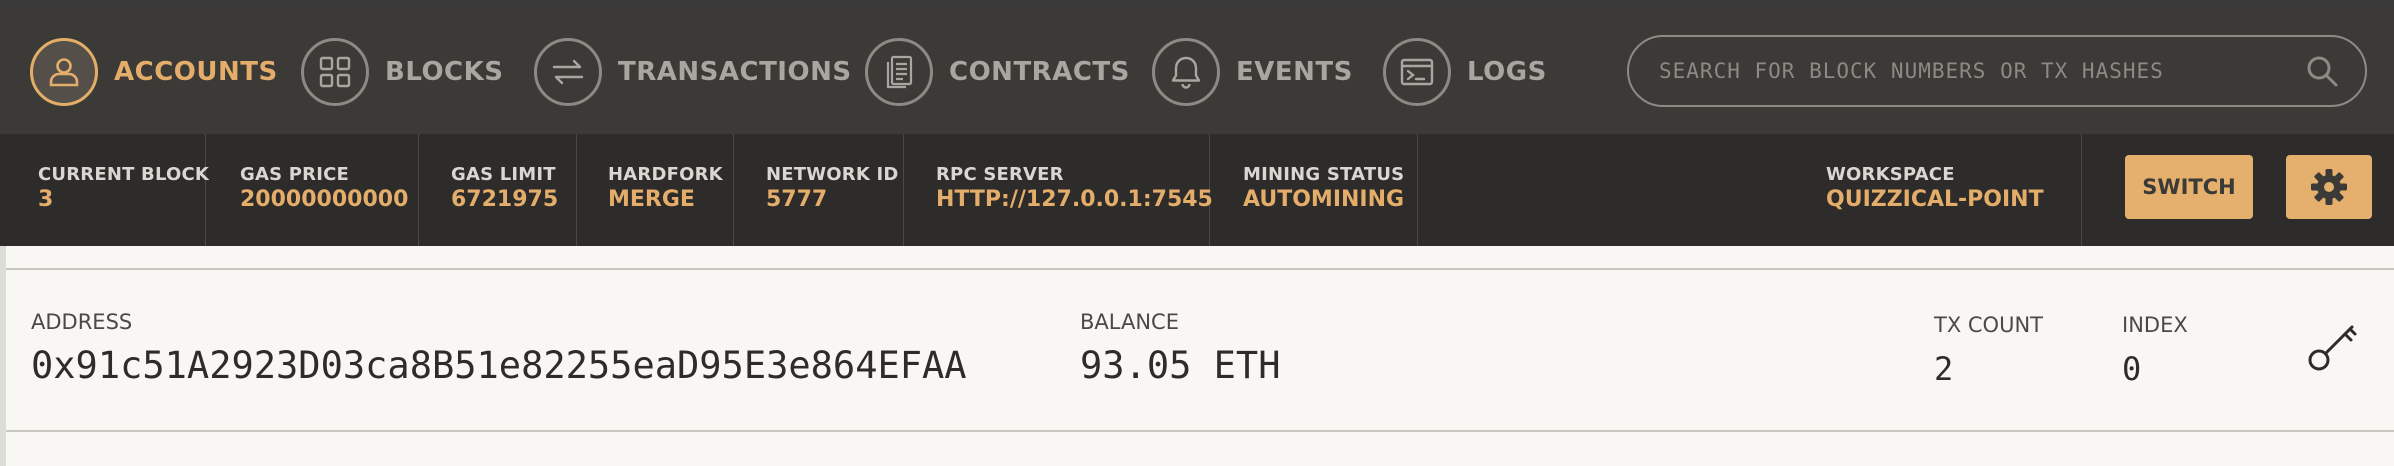 The width and height of the screenshot is (2394, 466). What do you see at coordinates (196, 72) in the screenshot?
I see `tab-accounts-label: ACCOUNTS` at bounding box center [196, 72].